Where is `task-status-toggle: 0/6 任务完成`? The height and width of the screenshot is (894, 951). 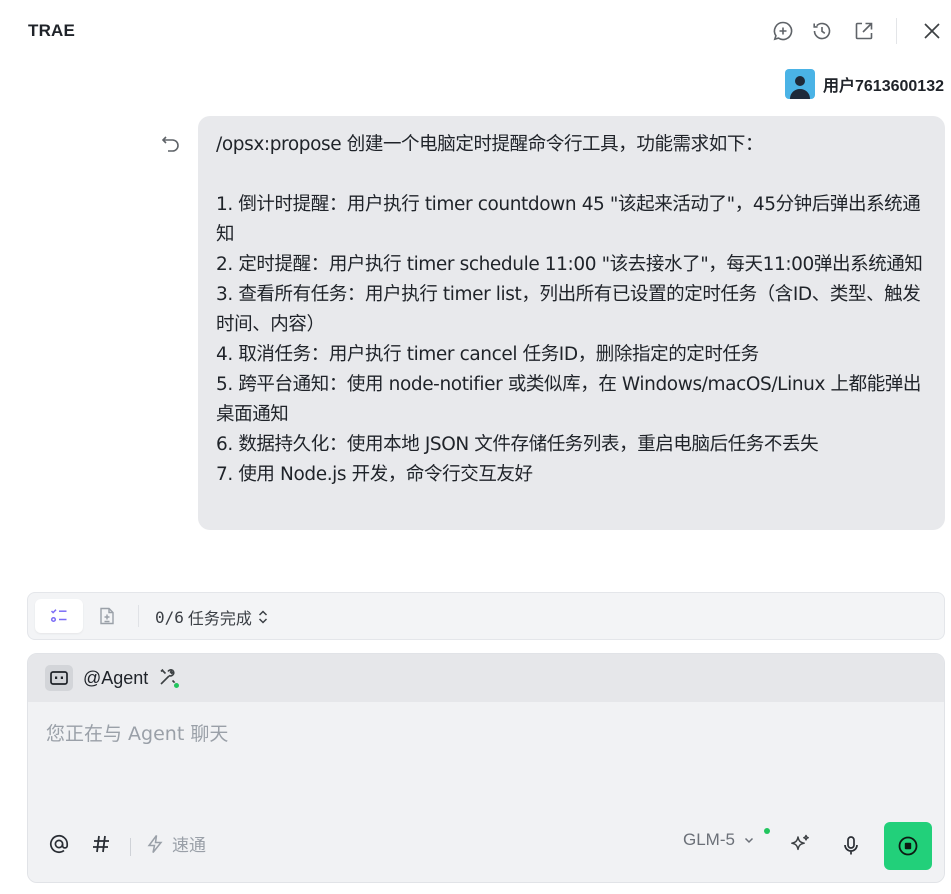
task-status-toggle: 0/6 任务完成 is located at coordinates (212, 617).